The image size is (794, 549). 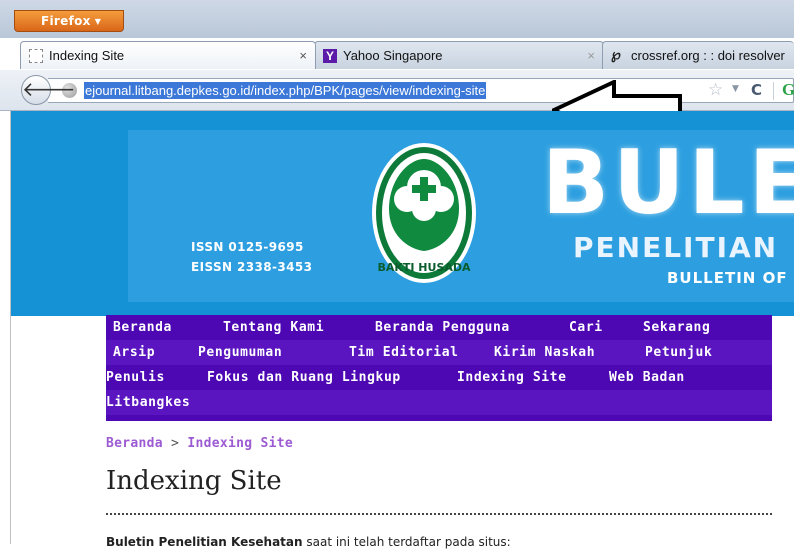 I want to click on back-button: 🡐, so click(x=48, y=90).